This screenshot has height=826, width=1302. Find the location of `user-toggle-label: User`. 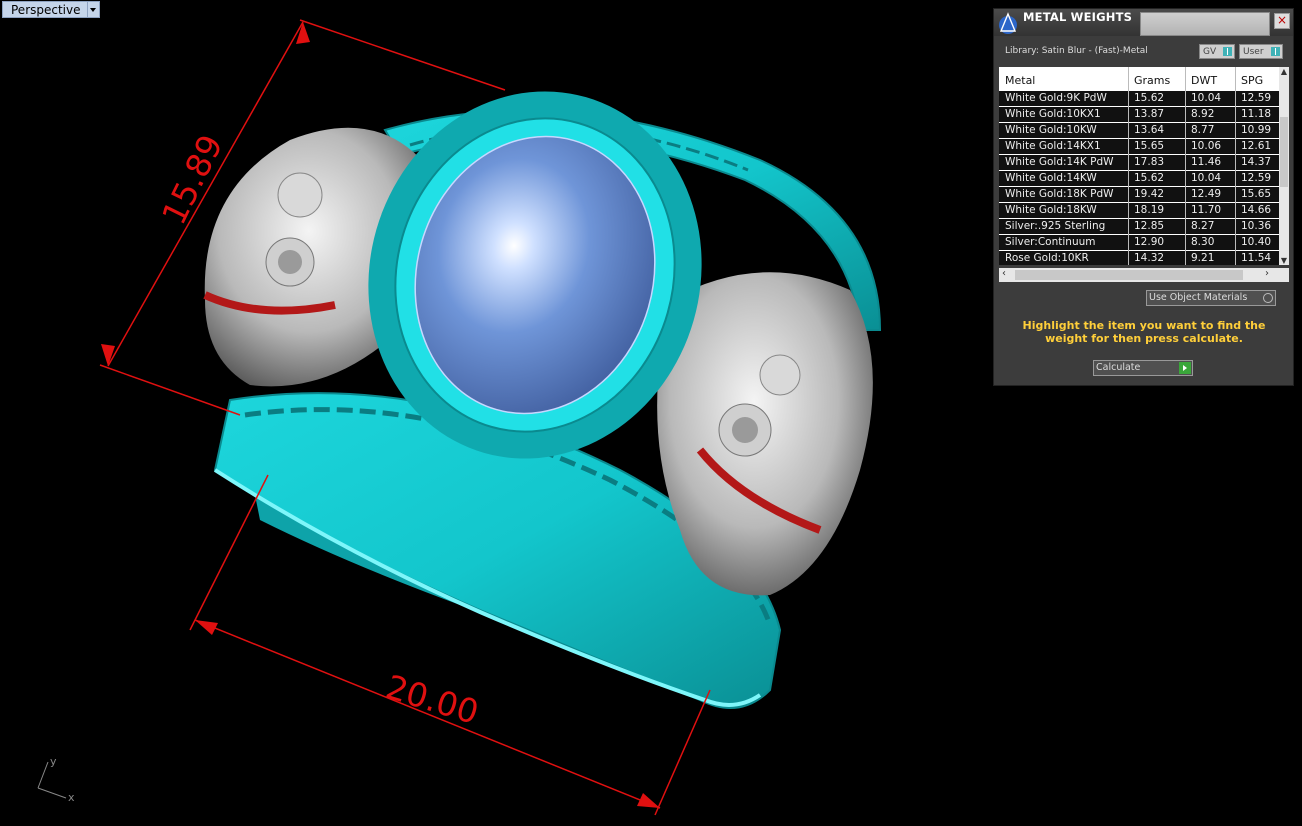

user-toggle-label: User is located at coordinates (1253, 52).